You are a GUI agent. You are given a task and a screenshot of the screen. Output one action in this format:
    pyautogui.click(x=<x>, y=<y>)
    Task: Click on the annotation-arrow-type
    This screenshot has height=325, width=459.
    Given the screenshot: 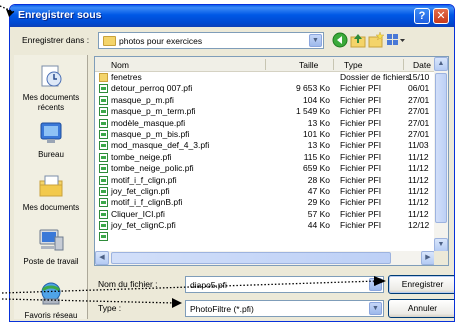 What is the action you would take?
    pyautogui.click(x=177, y=303)
    